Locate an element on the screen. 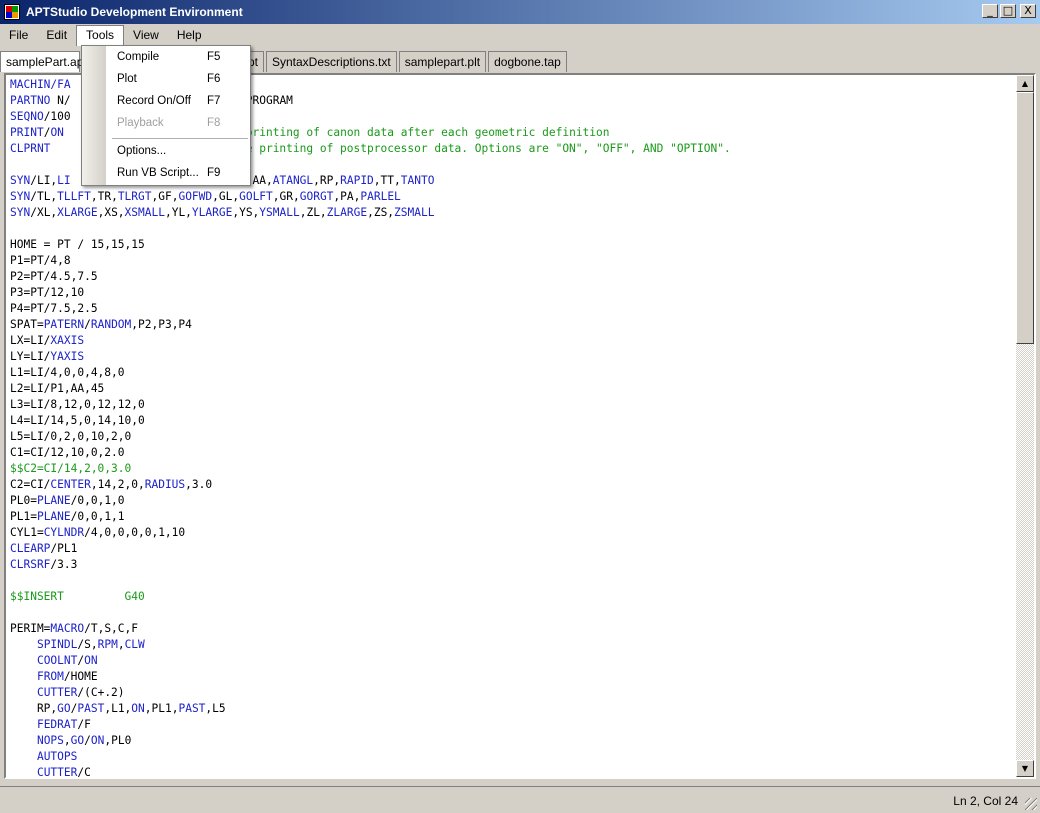 Image resolution: width=1040 pixels, height=813 pixels. code-line: $$INSERT G40 is located at coordinates (513, 597).